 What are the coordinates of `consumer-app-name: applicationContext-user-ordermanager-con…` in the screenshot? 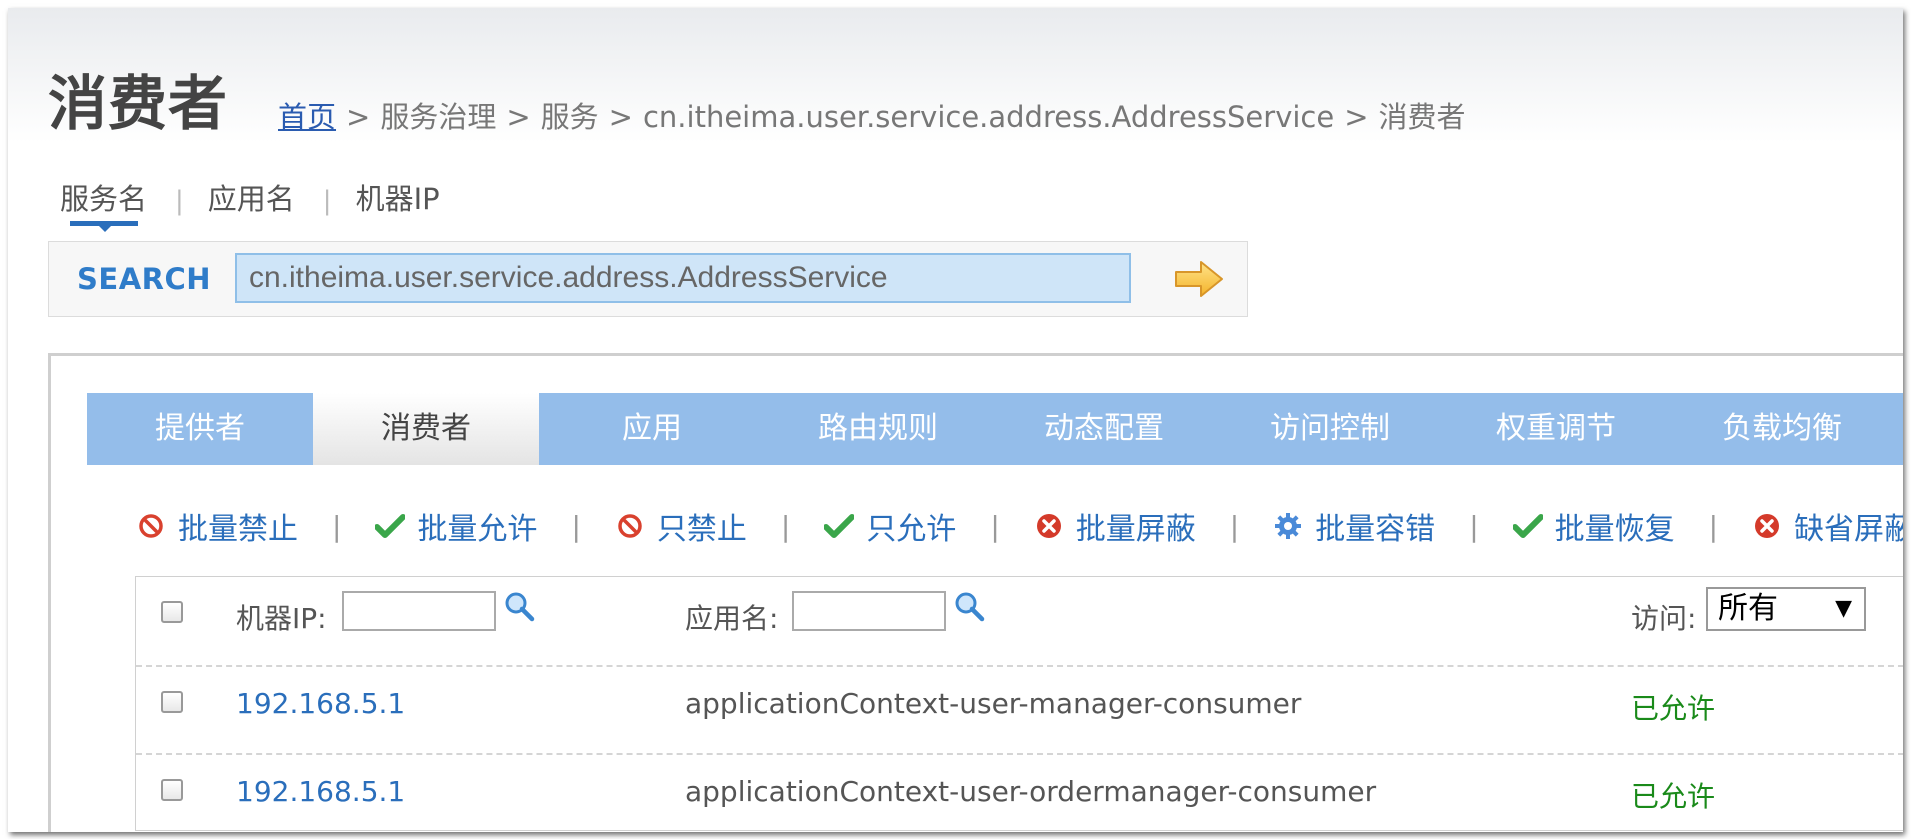 It's located at (1031, 791).